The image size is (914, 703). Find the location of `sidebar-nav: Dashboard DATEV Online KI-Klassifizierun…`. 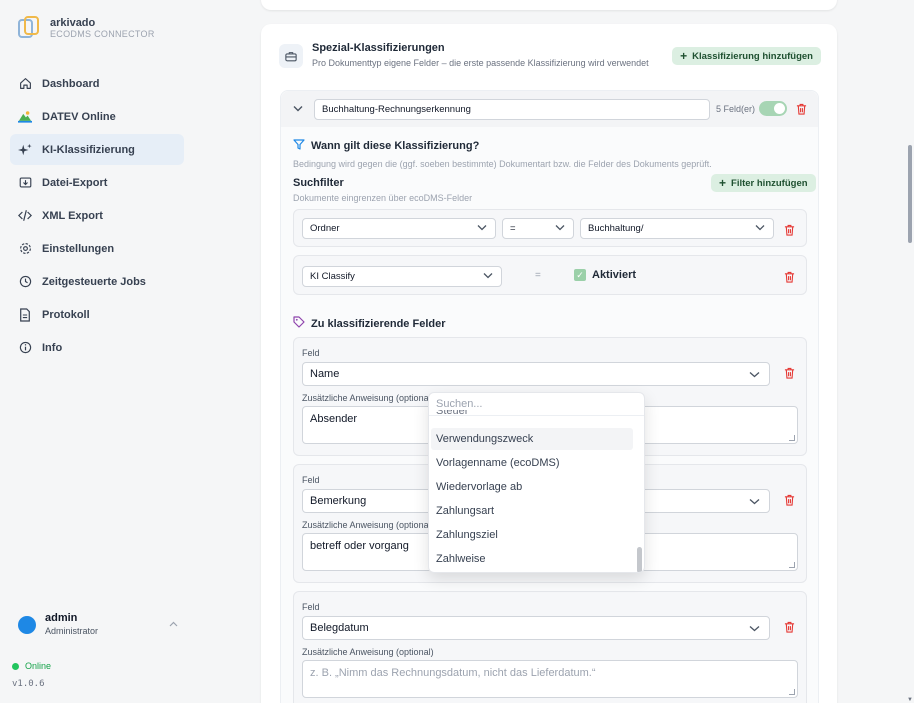

sidebar-nav: Dashboard DATEV Online KI-Klassifizierun… is located at coordinates (97, 216).